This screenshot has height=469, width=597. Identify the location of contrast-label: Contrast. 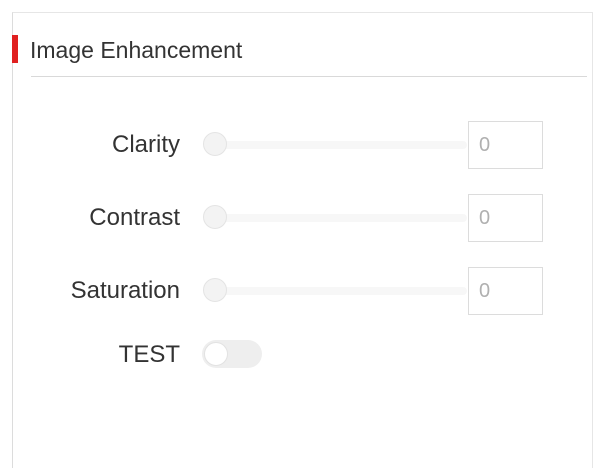
(134, 217).